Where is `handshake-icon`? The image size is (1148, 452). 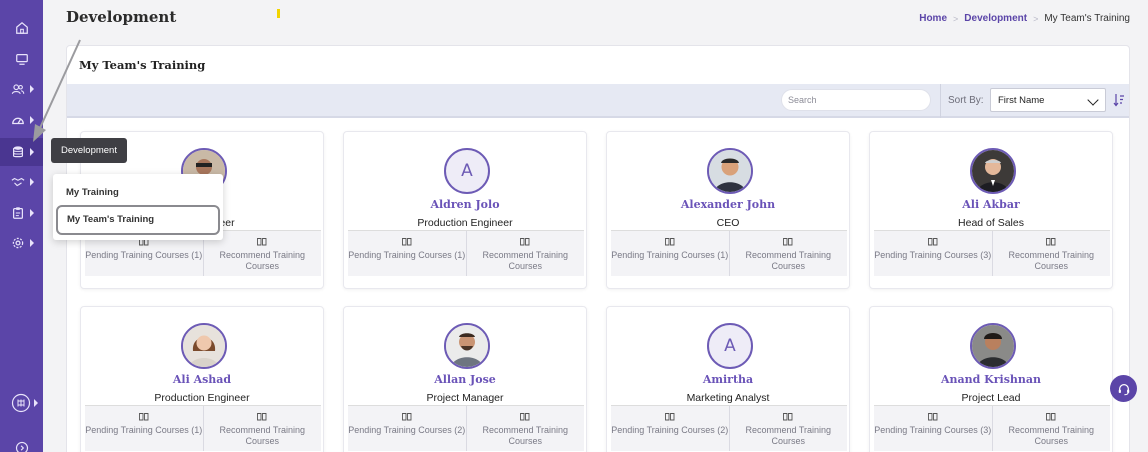 handshake-icon is located at coordinates (18, 182).